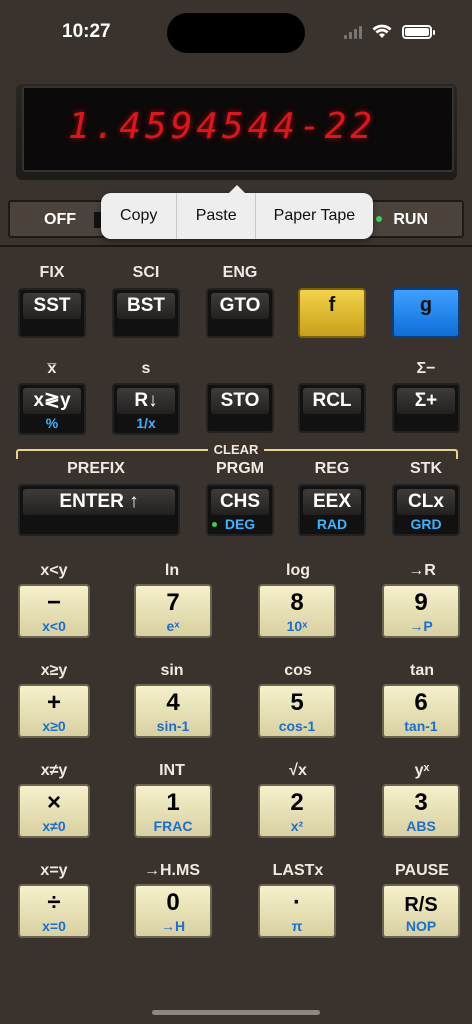 The width and height of the screenshot is (472, 1024). Describe the element at coordinates (426, 408) in the screenshot. I see `key-sigma-plus: Σ+` at that location.